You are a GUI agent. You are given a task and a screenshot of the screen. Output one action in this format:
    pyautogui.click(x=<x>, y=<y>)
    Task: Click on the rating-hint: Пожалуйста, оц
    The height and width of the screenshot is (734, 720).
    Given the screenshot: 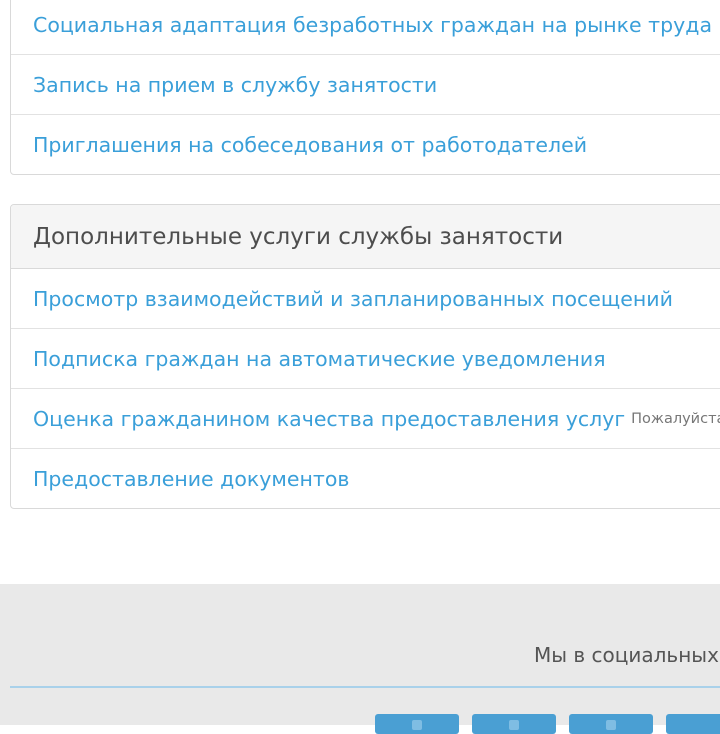 What is the action you would take?
    pyautogui.click(x=675, y=418)
    